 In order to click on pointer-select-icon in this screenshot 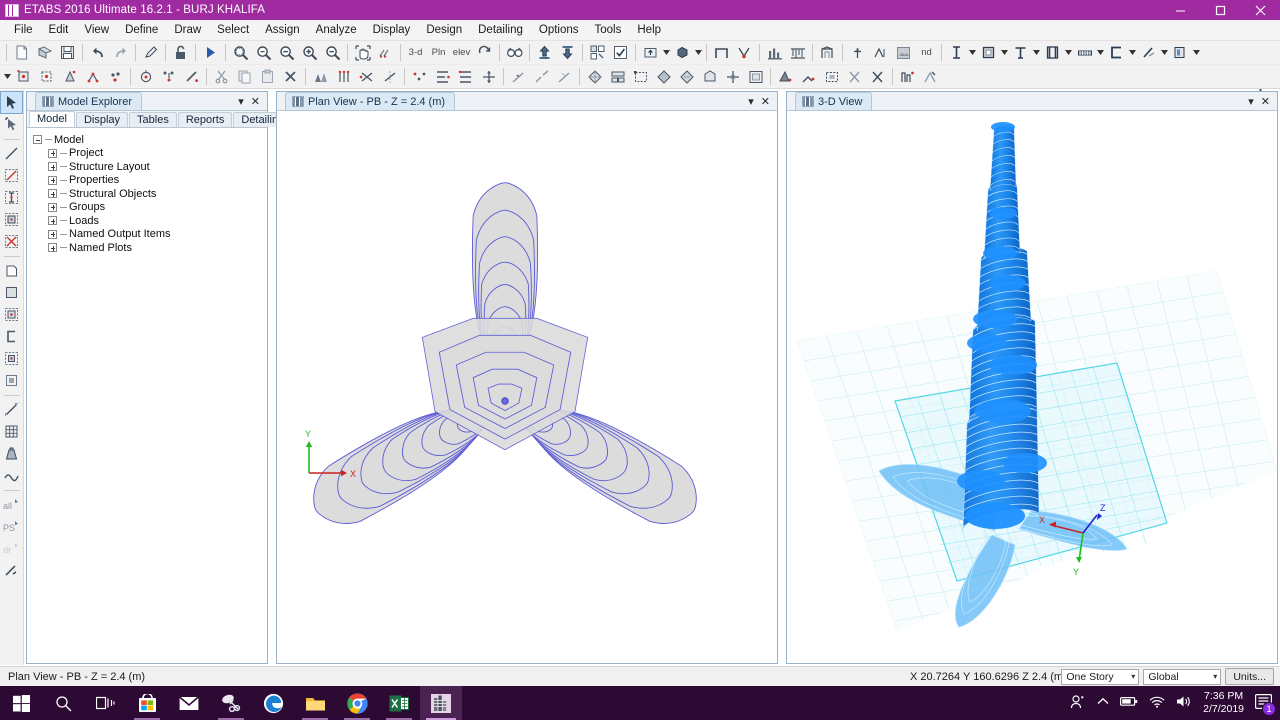, I will do `click(11, 102)`.